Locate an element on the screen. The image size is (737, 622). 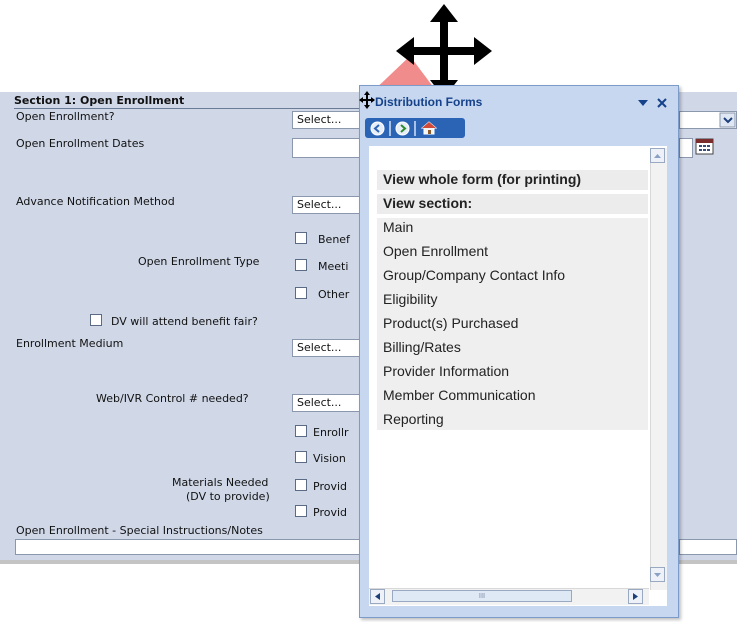
notes-textarea is located at coordinates (187, 547).